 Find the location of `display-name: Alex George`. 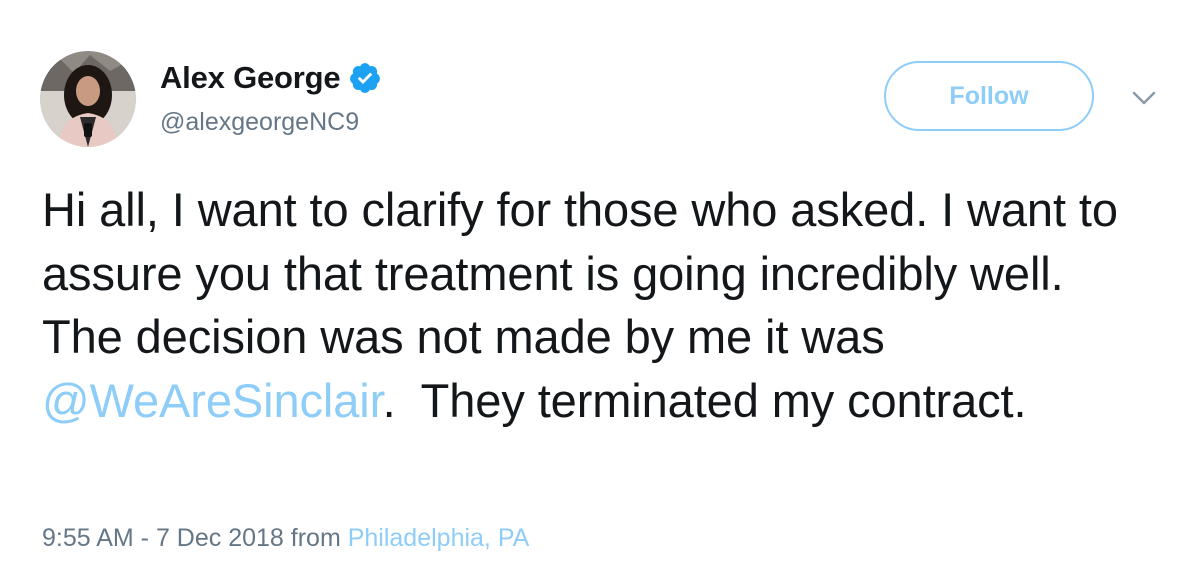

display-name: Alex George is located at coordinates (250, 78).